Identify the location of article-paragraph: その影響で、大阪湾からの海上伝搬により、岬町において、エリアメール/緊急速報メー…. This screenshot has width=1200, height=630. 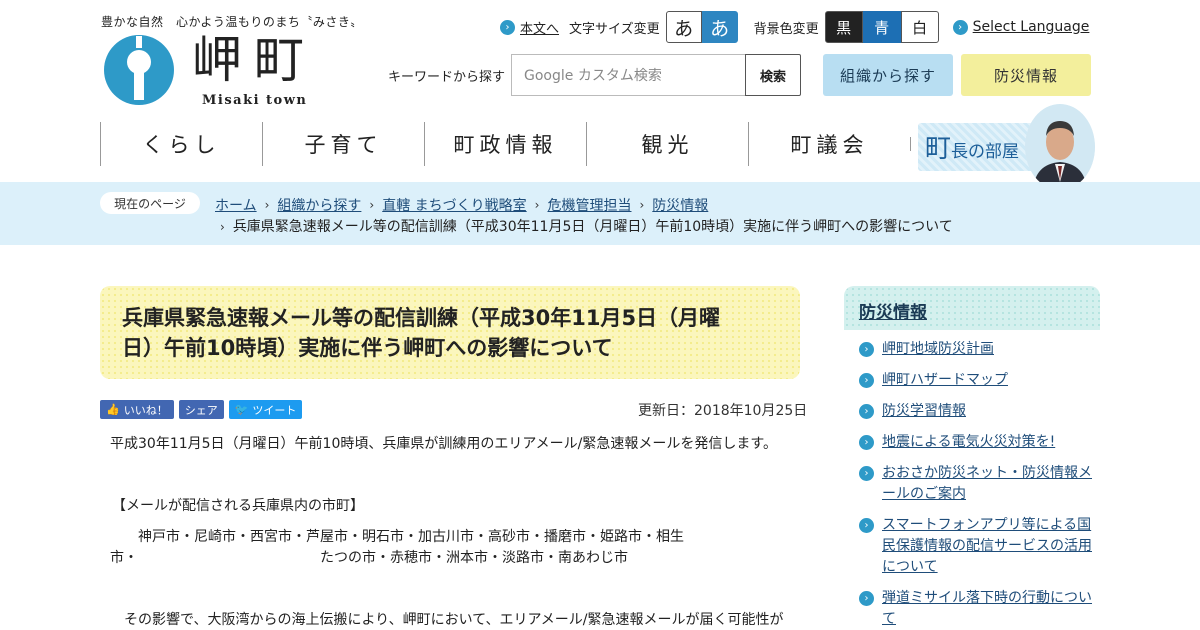
(447, 620).